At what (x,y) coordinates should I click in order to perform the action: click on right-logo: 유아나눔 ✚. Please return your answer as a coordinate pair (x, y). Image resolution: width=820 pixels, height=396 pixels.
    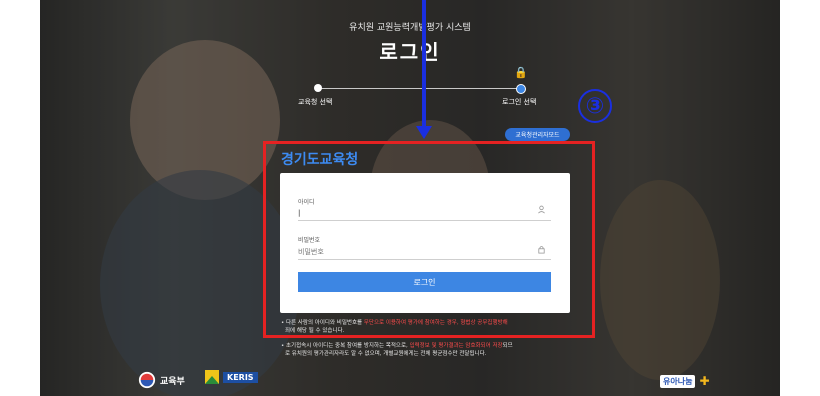
    Looking at the image, I should click on (685, 381).